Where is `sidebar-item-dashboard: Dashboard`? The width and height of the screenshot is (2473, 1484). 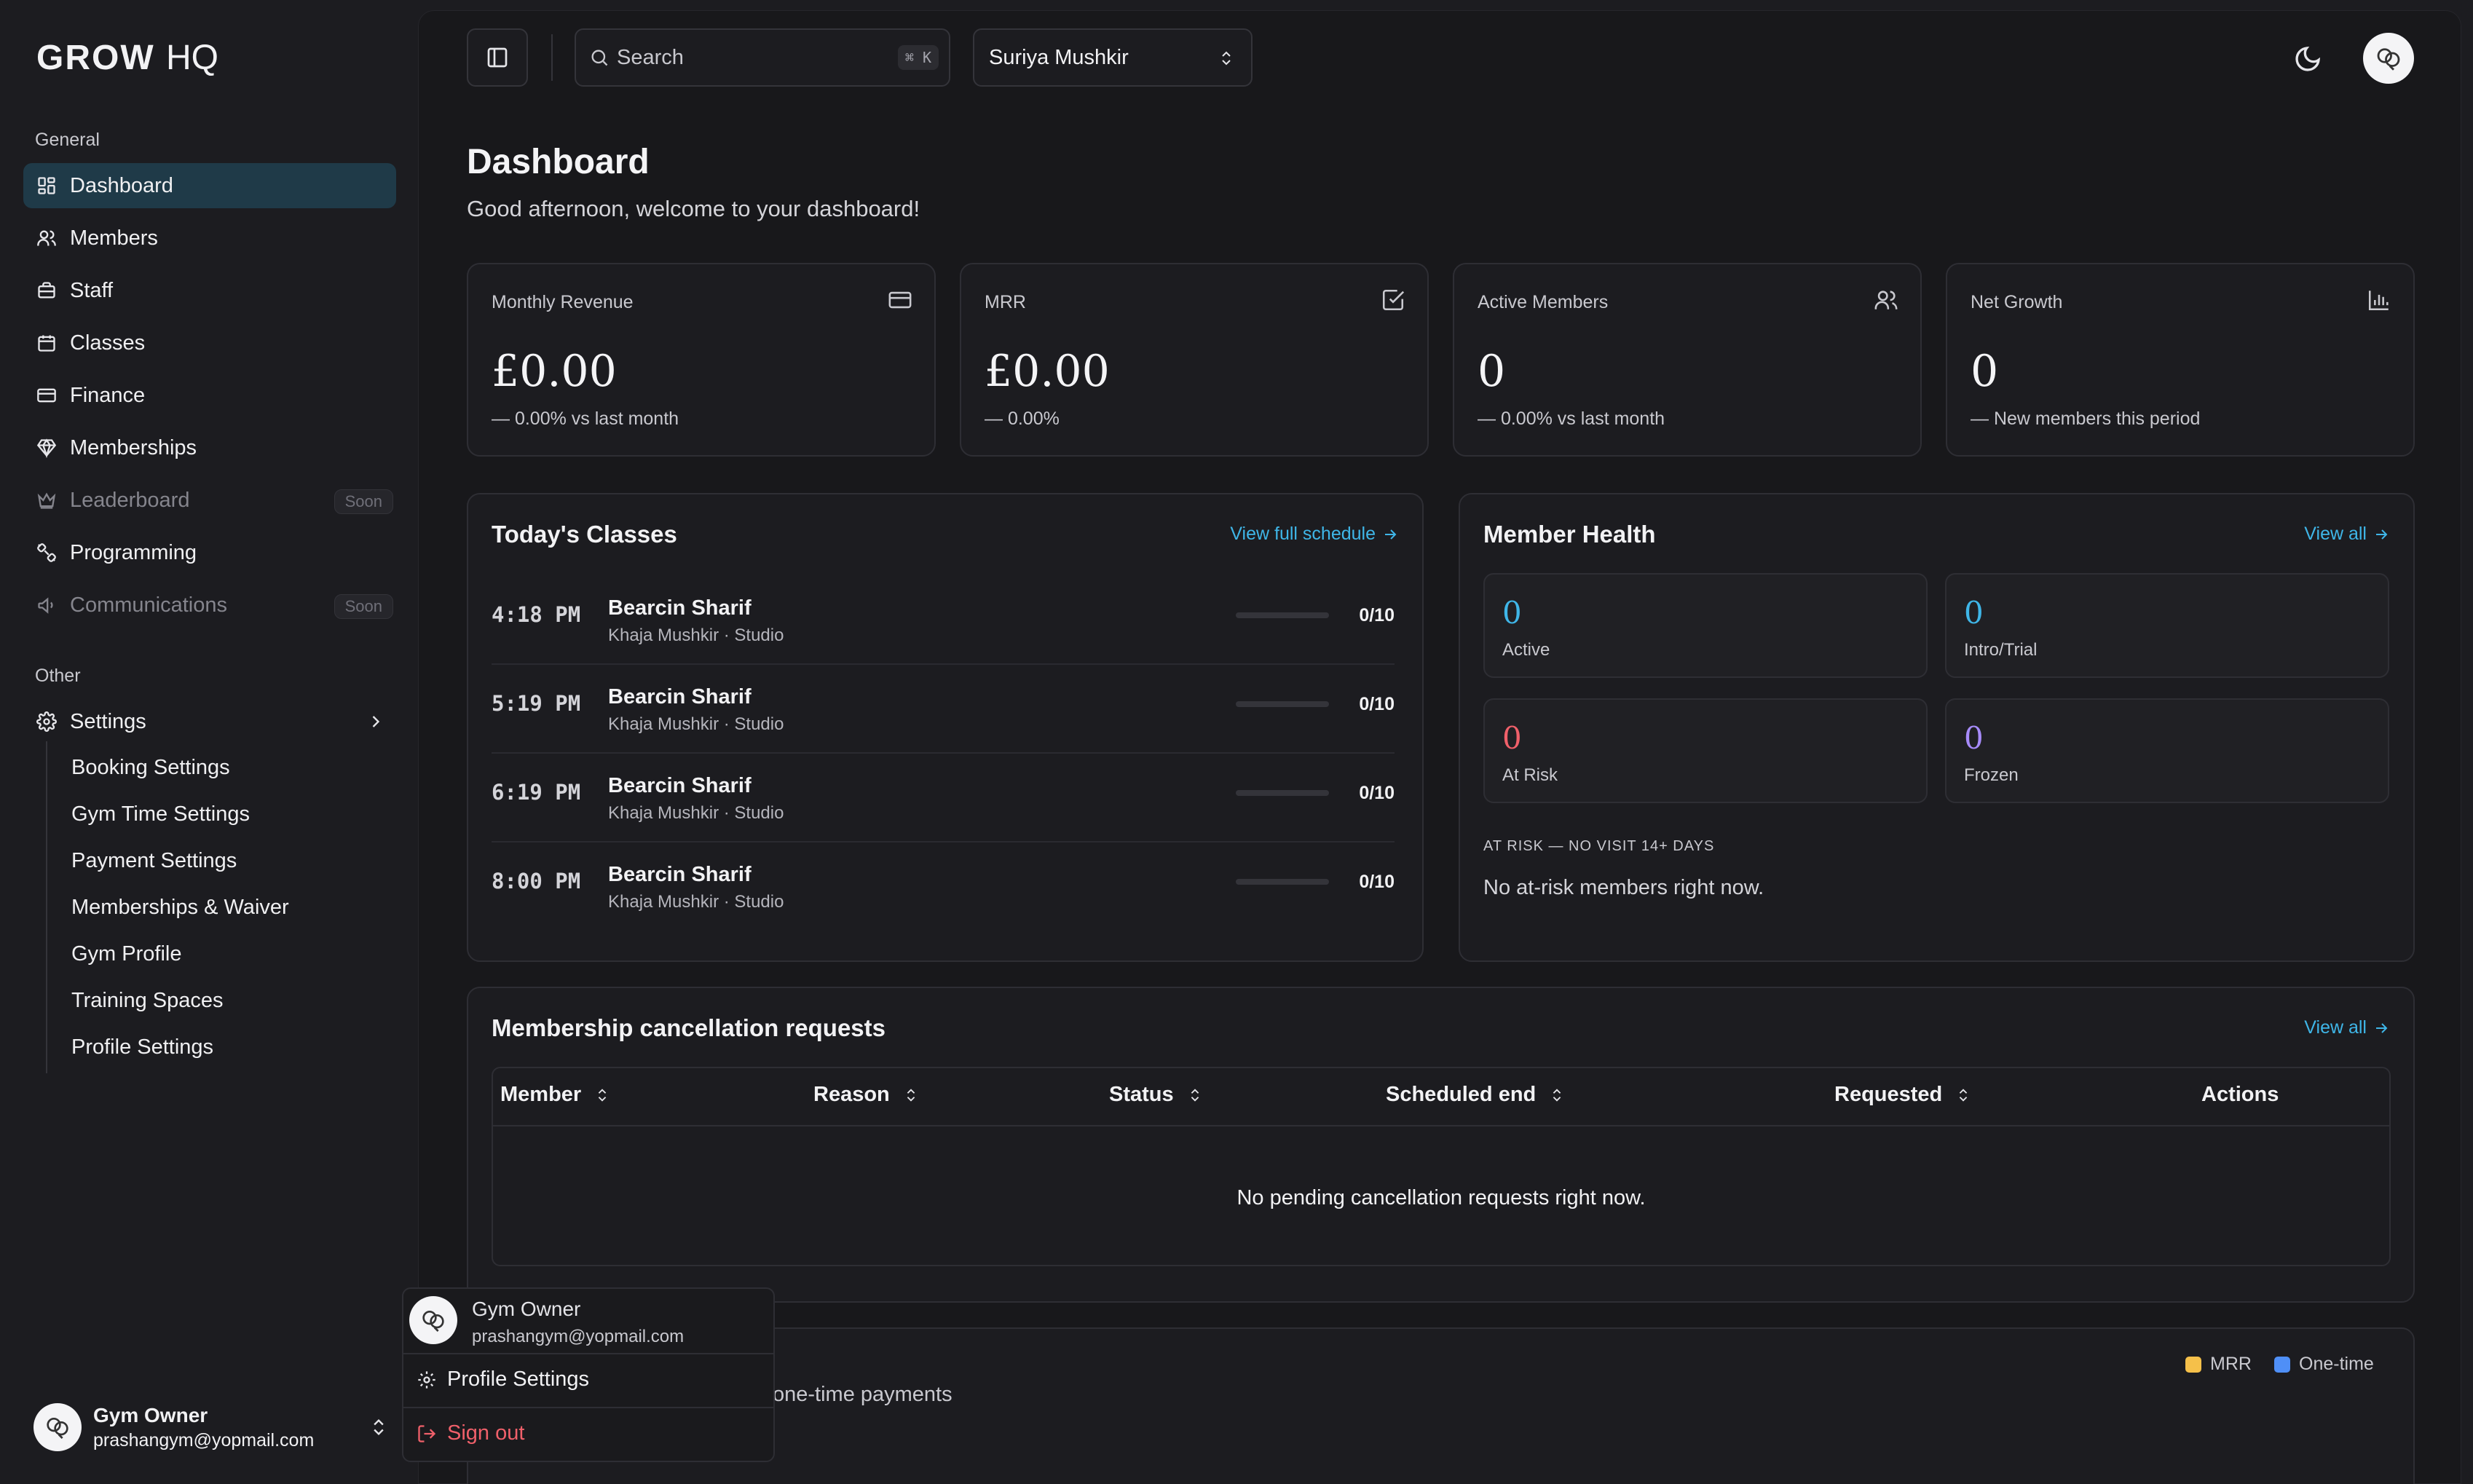 sidebar-item-dashboard: Dashboard is located at coordinates (209, 185).